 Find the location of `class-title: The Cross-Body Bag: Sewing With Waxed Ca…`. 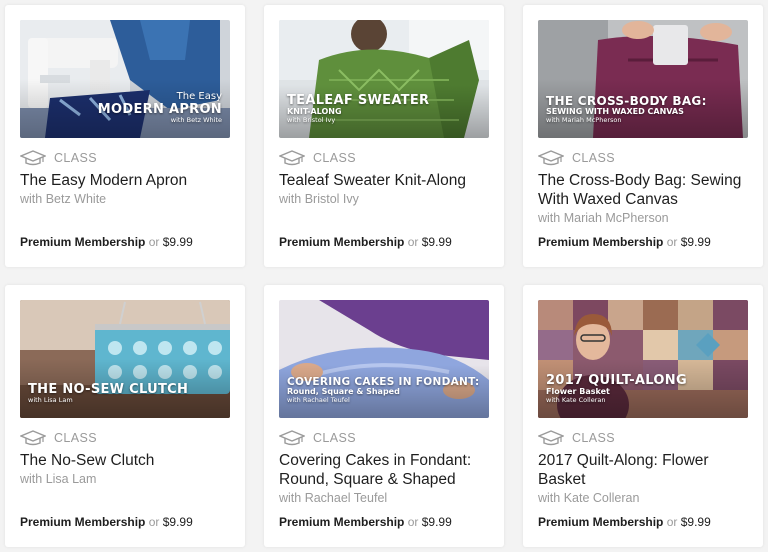

class-title: The Cross-Body Bag: Sewing With Waxed Ca… is located at coordinates (645, 190).